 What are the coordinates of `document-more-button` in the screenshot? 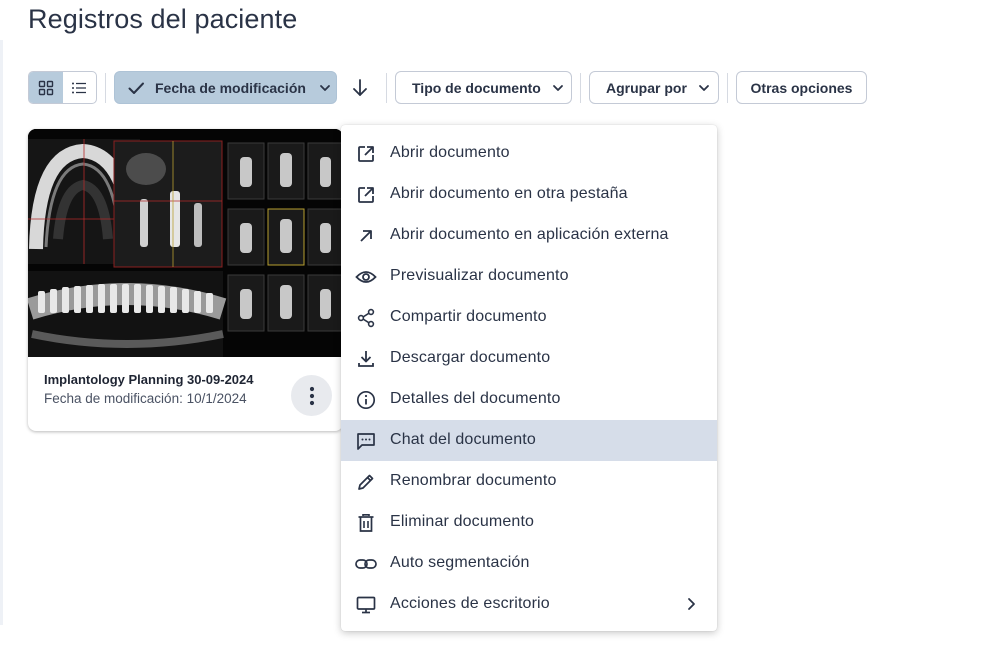 It's located at (311, 395).